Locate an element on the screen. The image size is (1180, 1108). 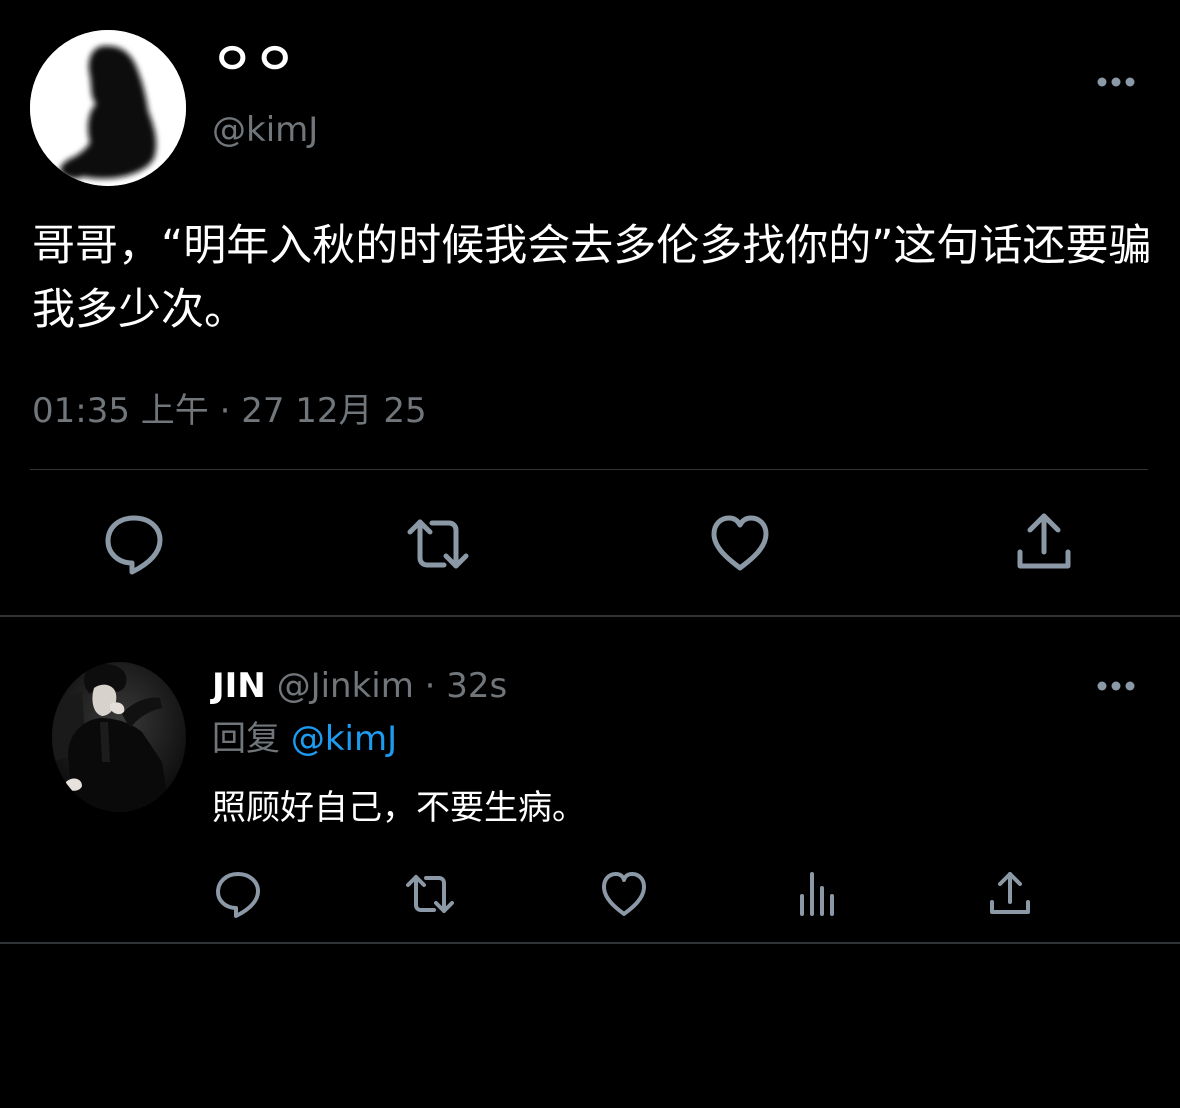
reply-handle: @Jinkim is located at coordinates (345, 686).